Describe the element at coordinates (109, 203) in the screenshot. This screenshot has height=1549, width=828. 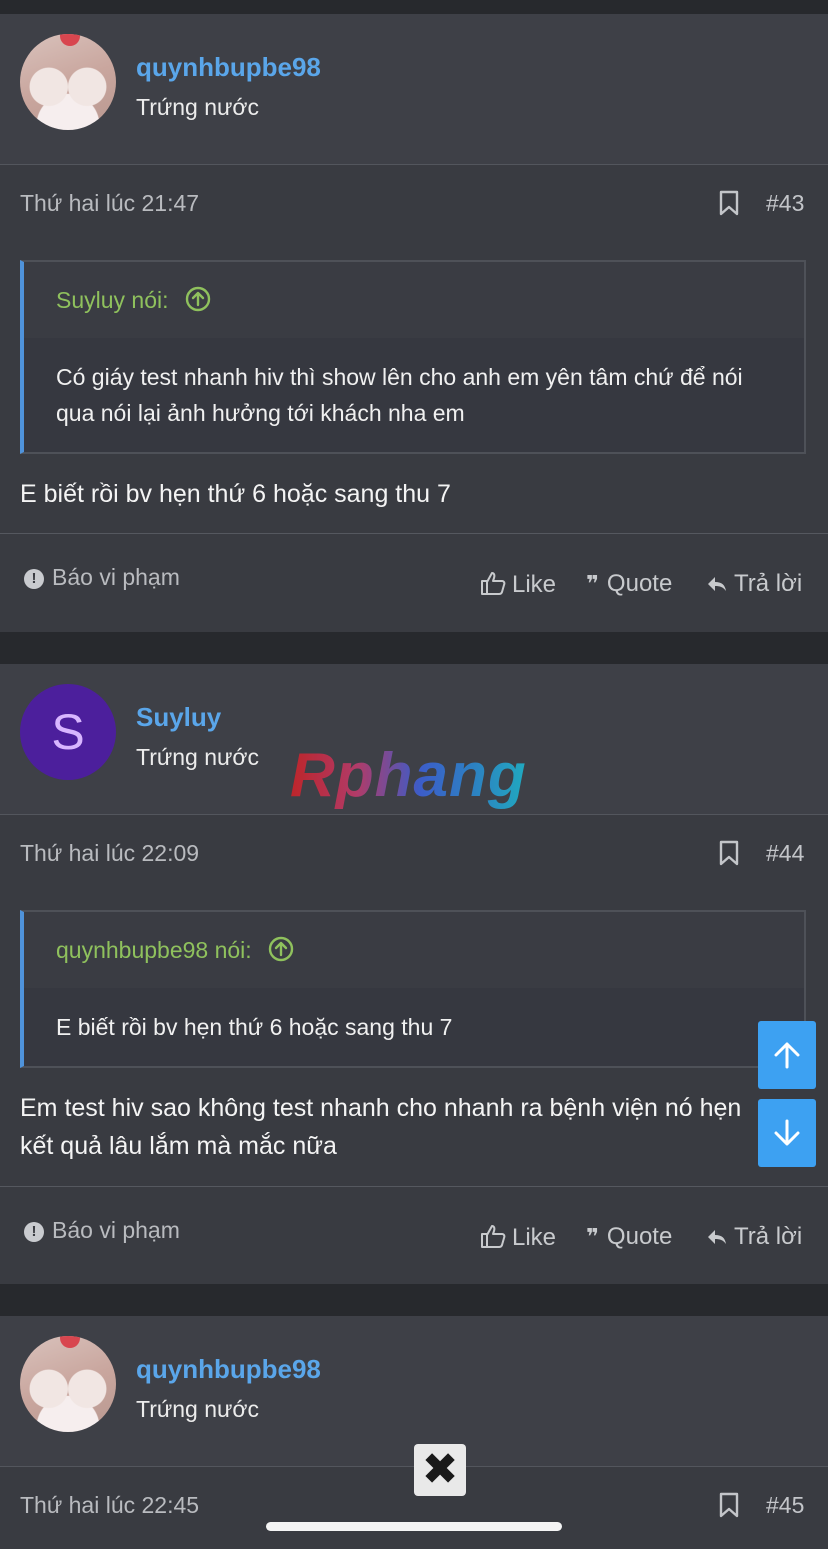
I see `post-time: Thứ hai lúc 21:47` at that location.